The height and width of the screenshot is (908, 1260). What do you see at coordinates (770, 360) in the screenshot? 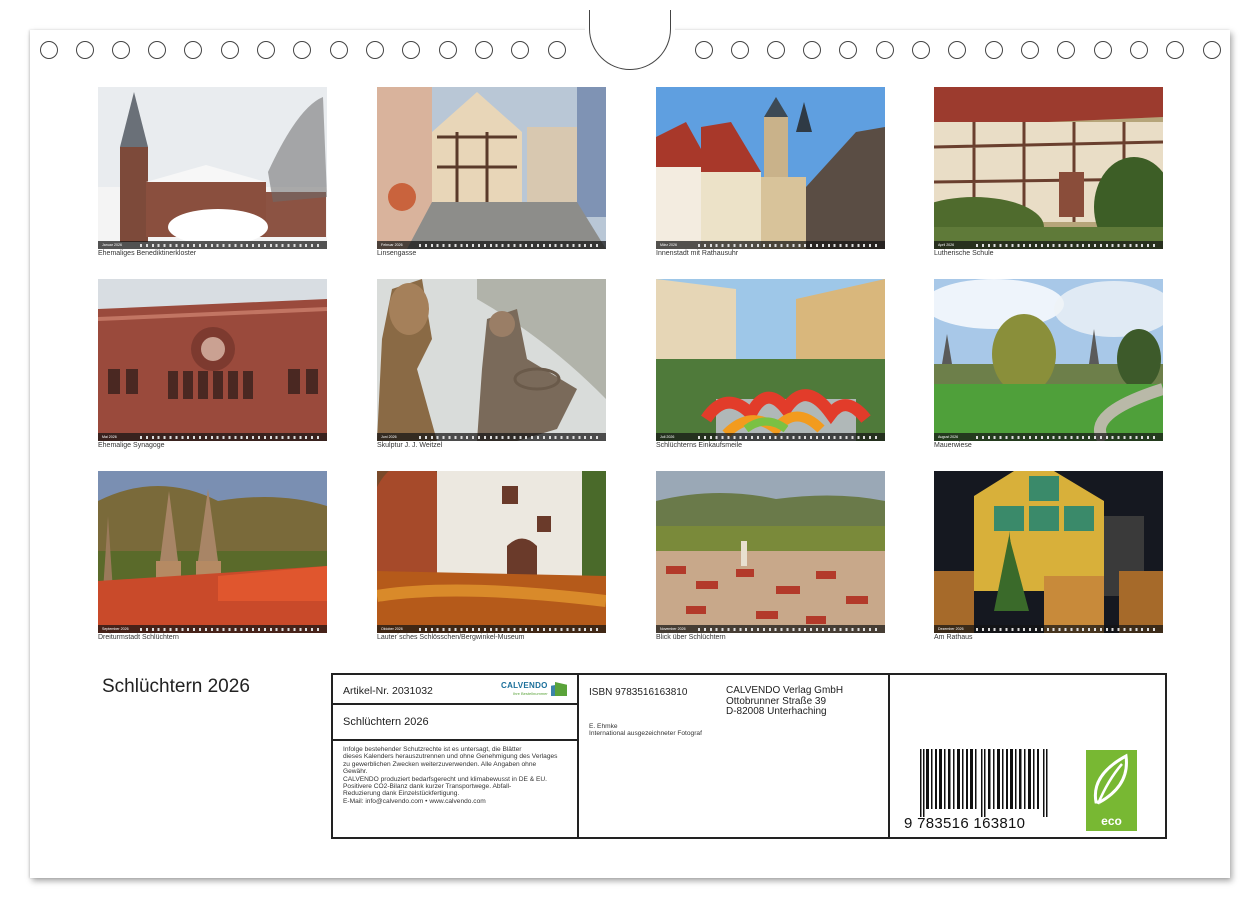
I see `photo-month-7: Juli 2026` at bounding box center [770, 360].